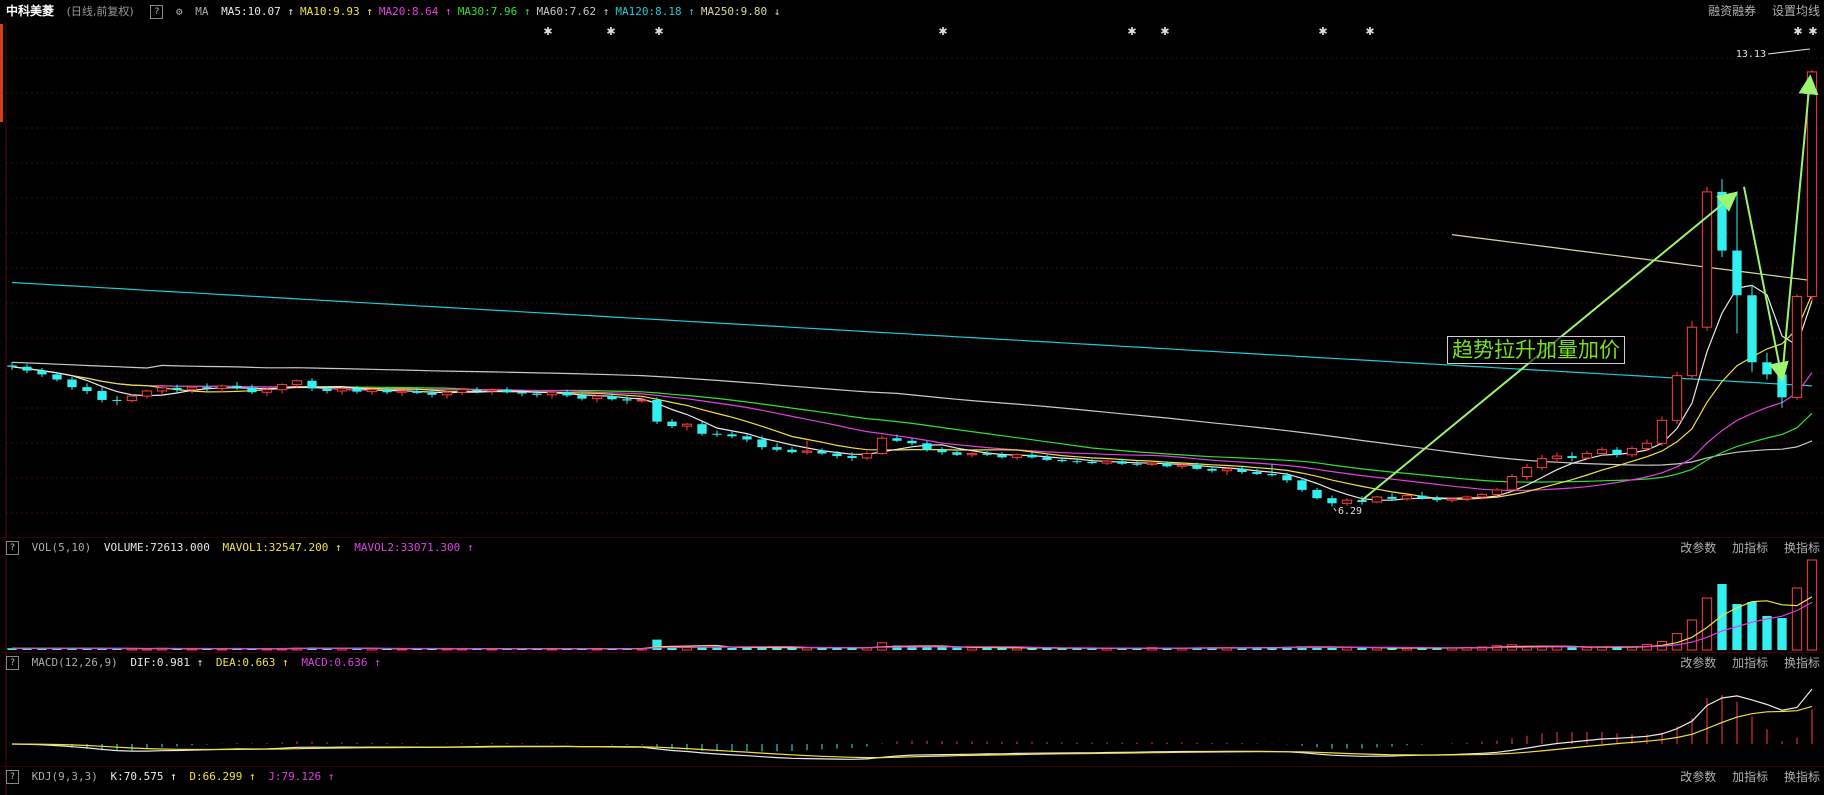 The height and width of the screenshot is (795, 1824). I want to click on kdj-separator, so click(912, 766).